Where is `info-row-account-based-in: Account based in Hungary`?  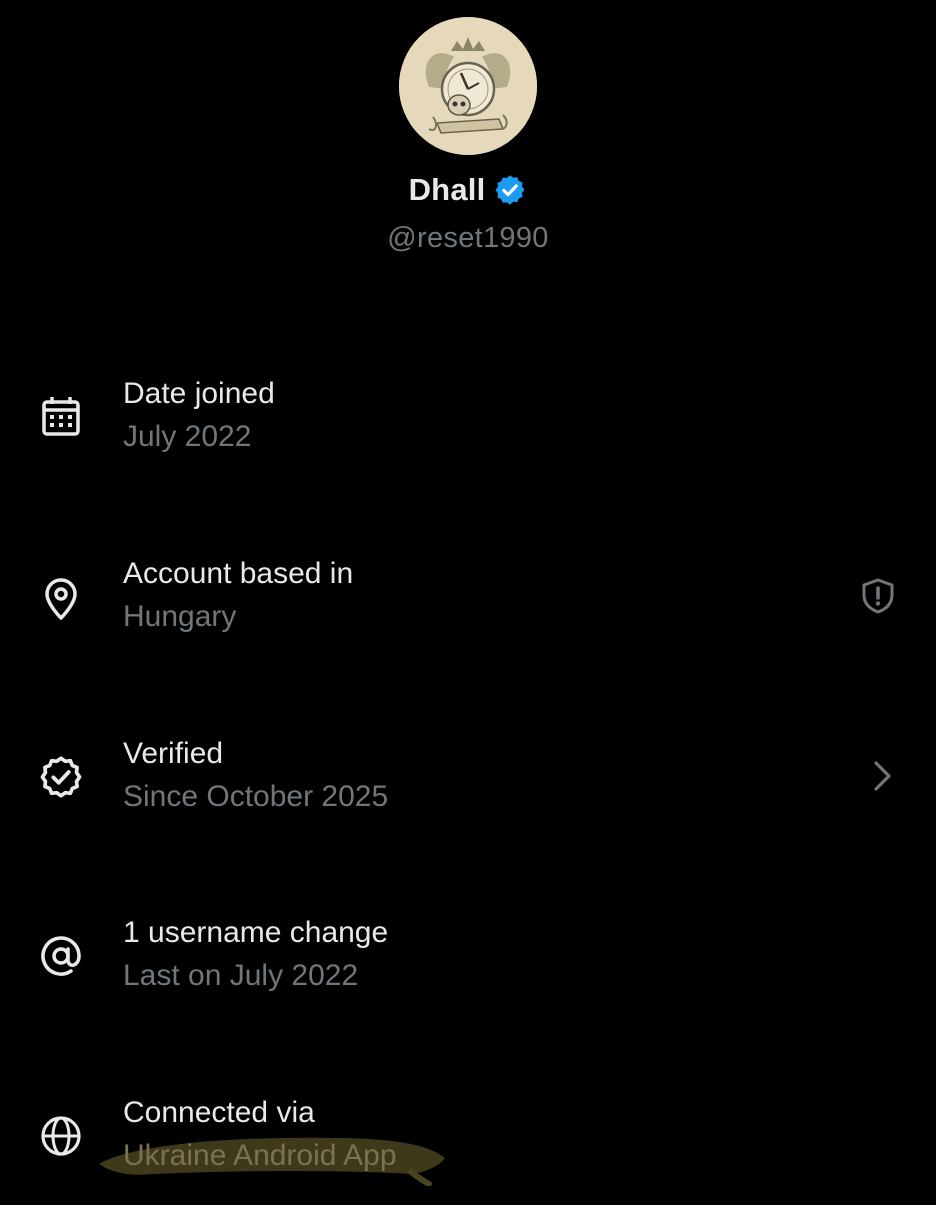 info-row-account-based-in: Account based in Hungary is located at coordinates (468, 611).